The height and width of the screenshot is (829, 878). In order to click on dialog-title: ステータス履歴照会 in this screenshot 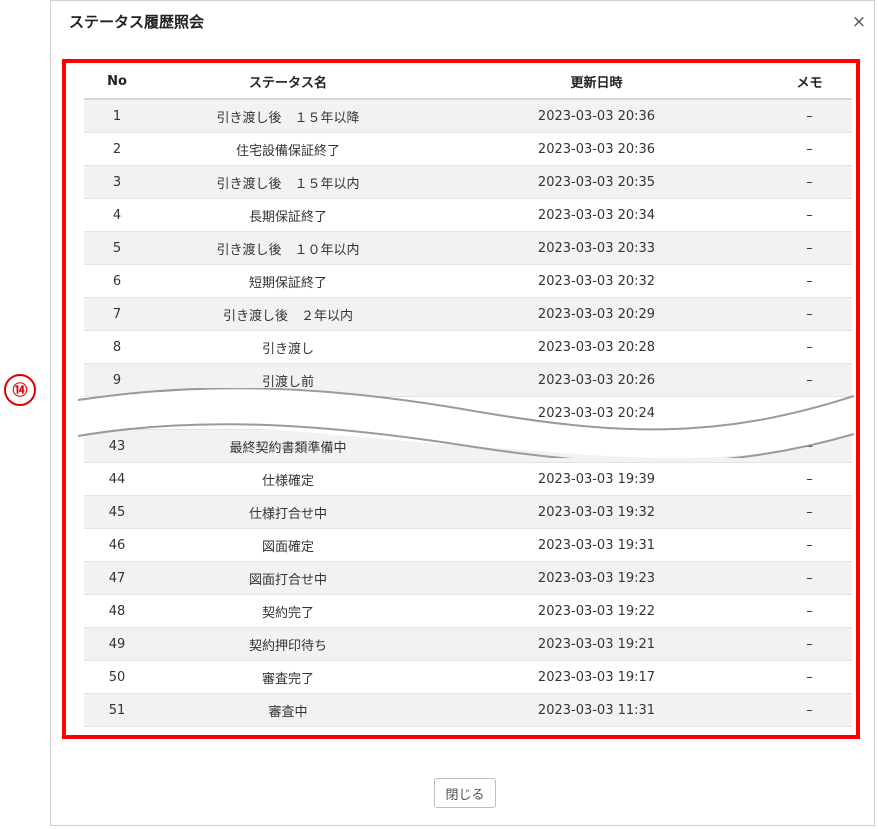, I will do `click(137, 22)`.